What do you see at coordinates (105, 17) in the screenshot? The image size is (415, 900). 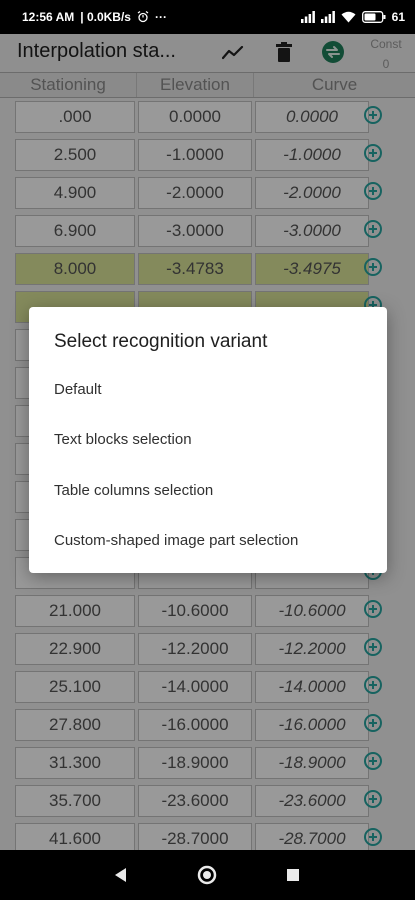 I see `status-net-speed: | 0.0KB/s` at bounding box center [105, 17].